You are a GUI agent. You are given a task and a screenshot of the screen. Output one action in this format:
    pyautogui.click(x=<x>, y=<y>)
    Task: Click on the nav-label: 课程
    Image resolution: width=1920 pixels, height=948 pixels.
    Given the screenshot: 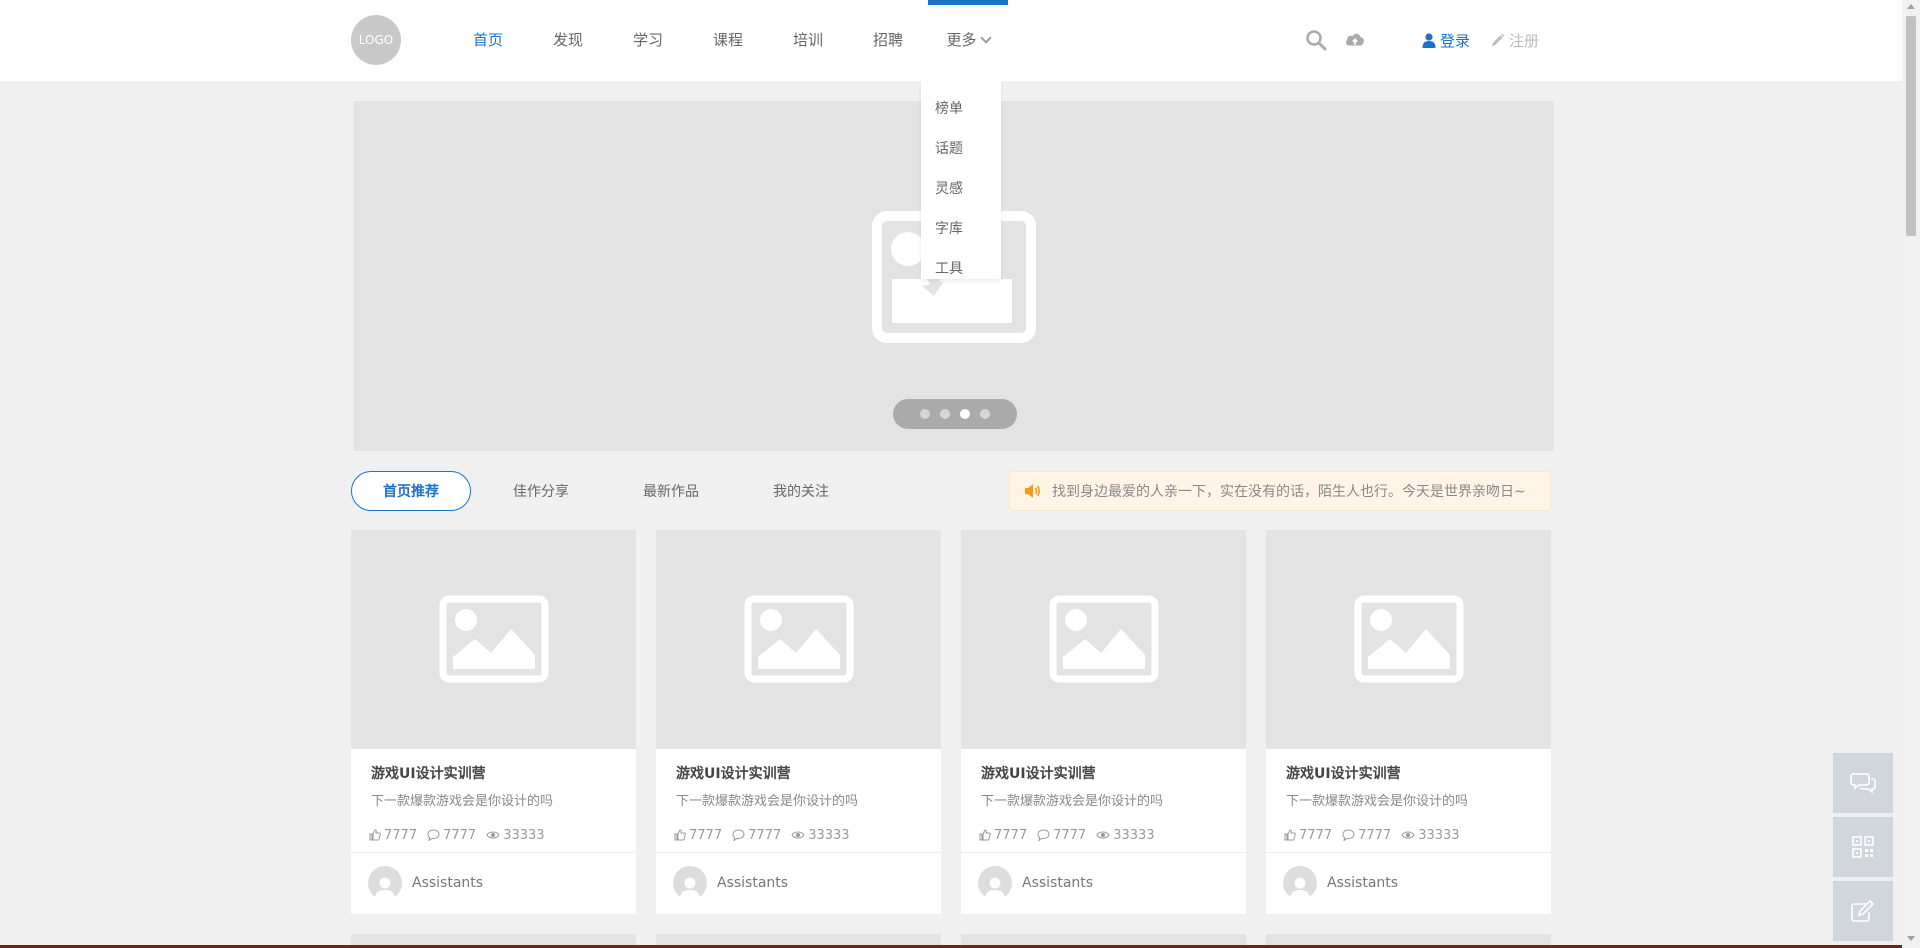 What is the action you would take?
    pyautogui.click(x=727, y=40)
    